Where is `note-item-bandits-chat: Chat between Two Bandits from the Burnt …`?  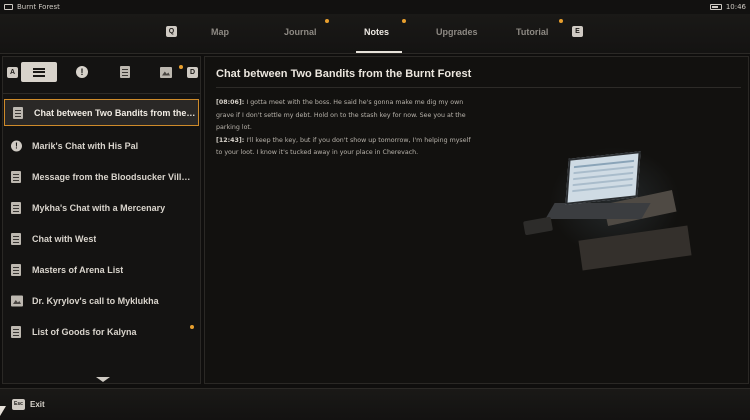 note-item-bandits-chat: Chat between Two Bandits from the Burnt … is located at coordinates (101, 112).